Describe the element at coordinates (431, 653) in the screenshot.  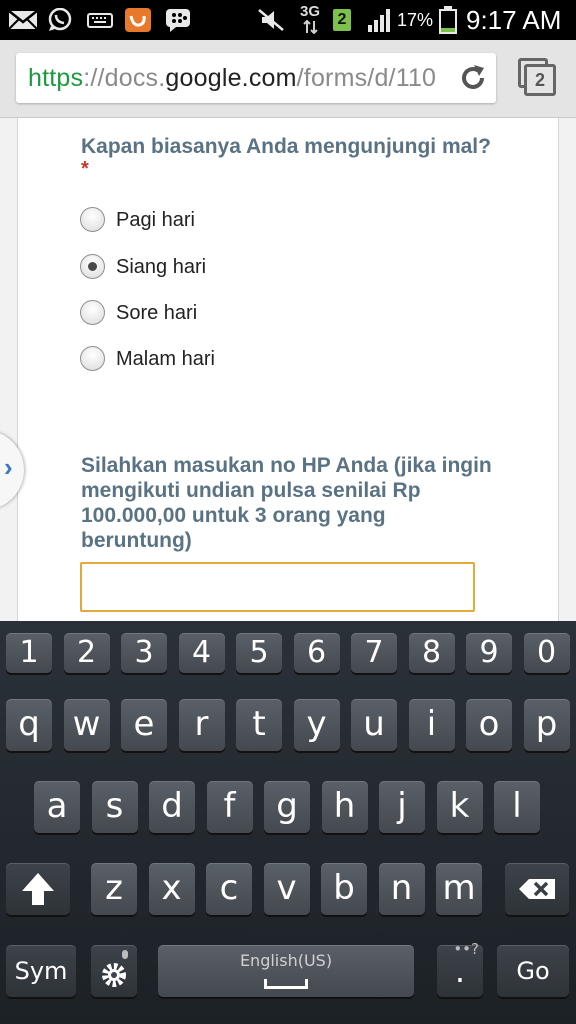
I see `key-8: 8` at that location.